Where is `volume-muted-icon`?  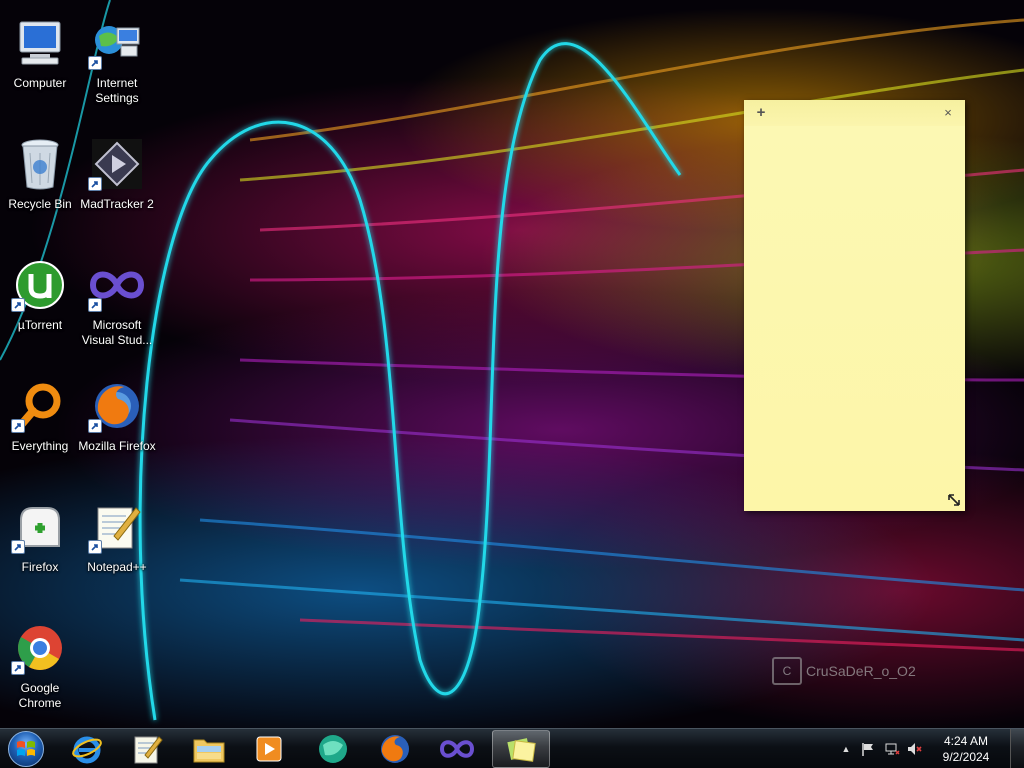 volume-muted-icon is located at coordinates (914, 749).